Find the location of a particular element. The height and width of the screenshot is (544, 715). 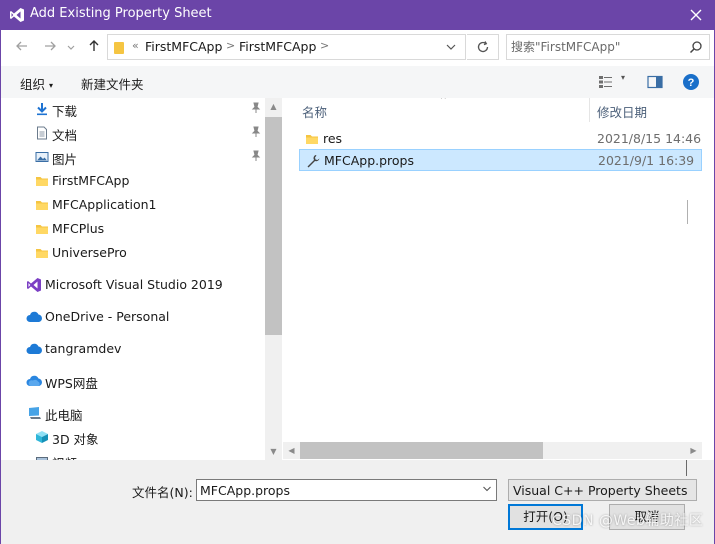

nav-item-label: WPS网盘 is located at coordinates (71, 383).